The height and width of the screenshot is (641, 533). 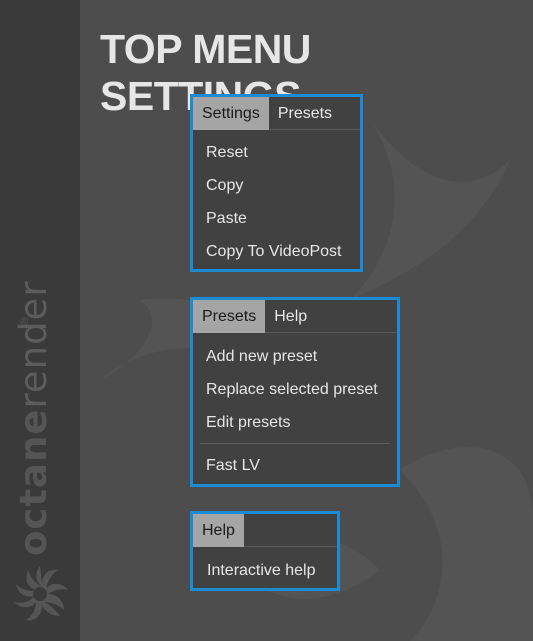 What do you see at coordinates (295, 443) in the screenshot?
I see `menu-separator` at bounding box center [295, 443].